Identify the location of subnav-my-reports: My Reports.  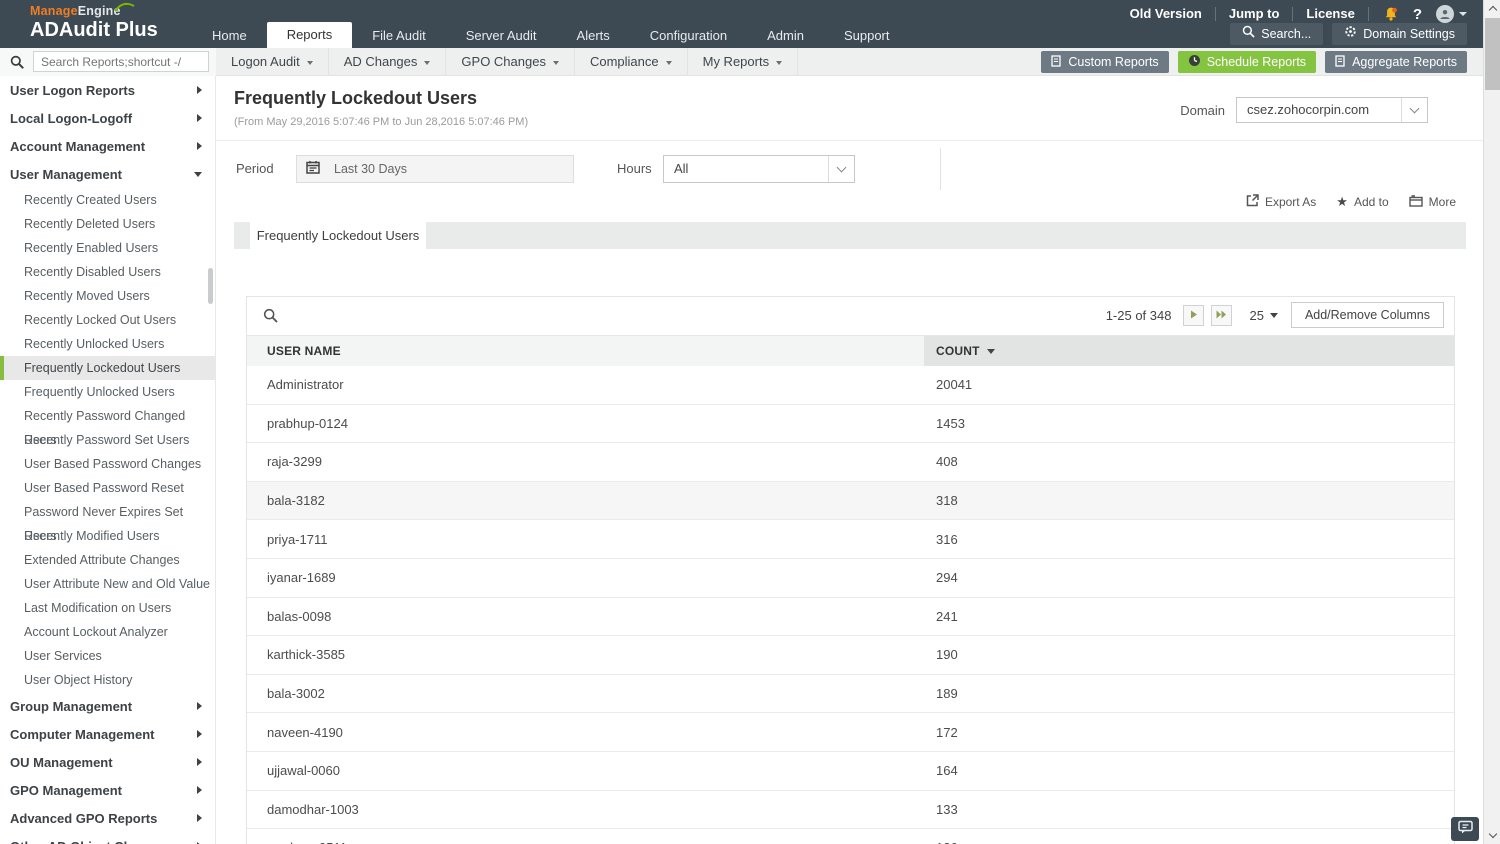
(743, 61).